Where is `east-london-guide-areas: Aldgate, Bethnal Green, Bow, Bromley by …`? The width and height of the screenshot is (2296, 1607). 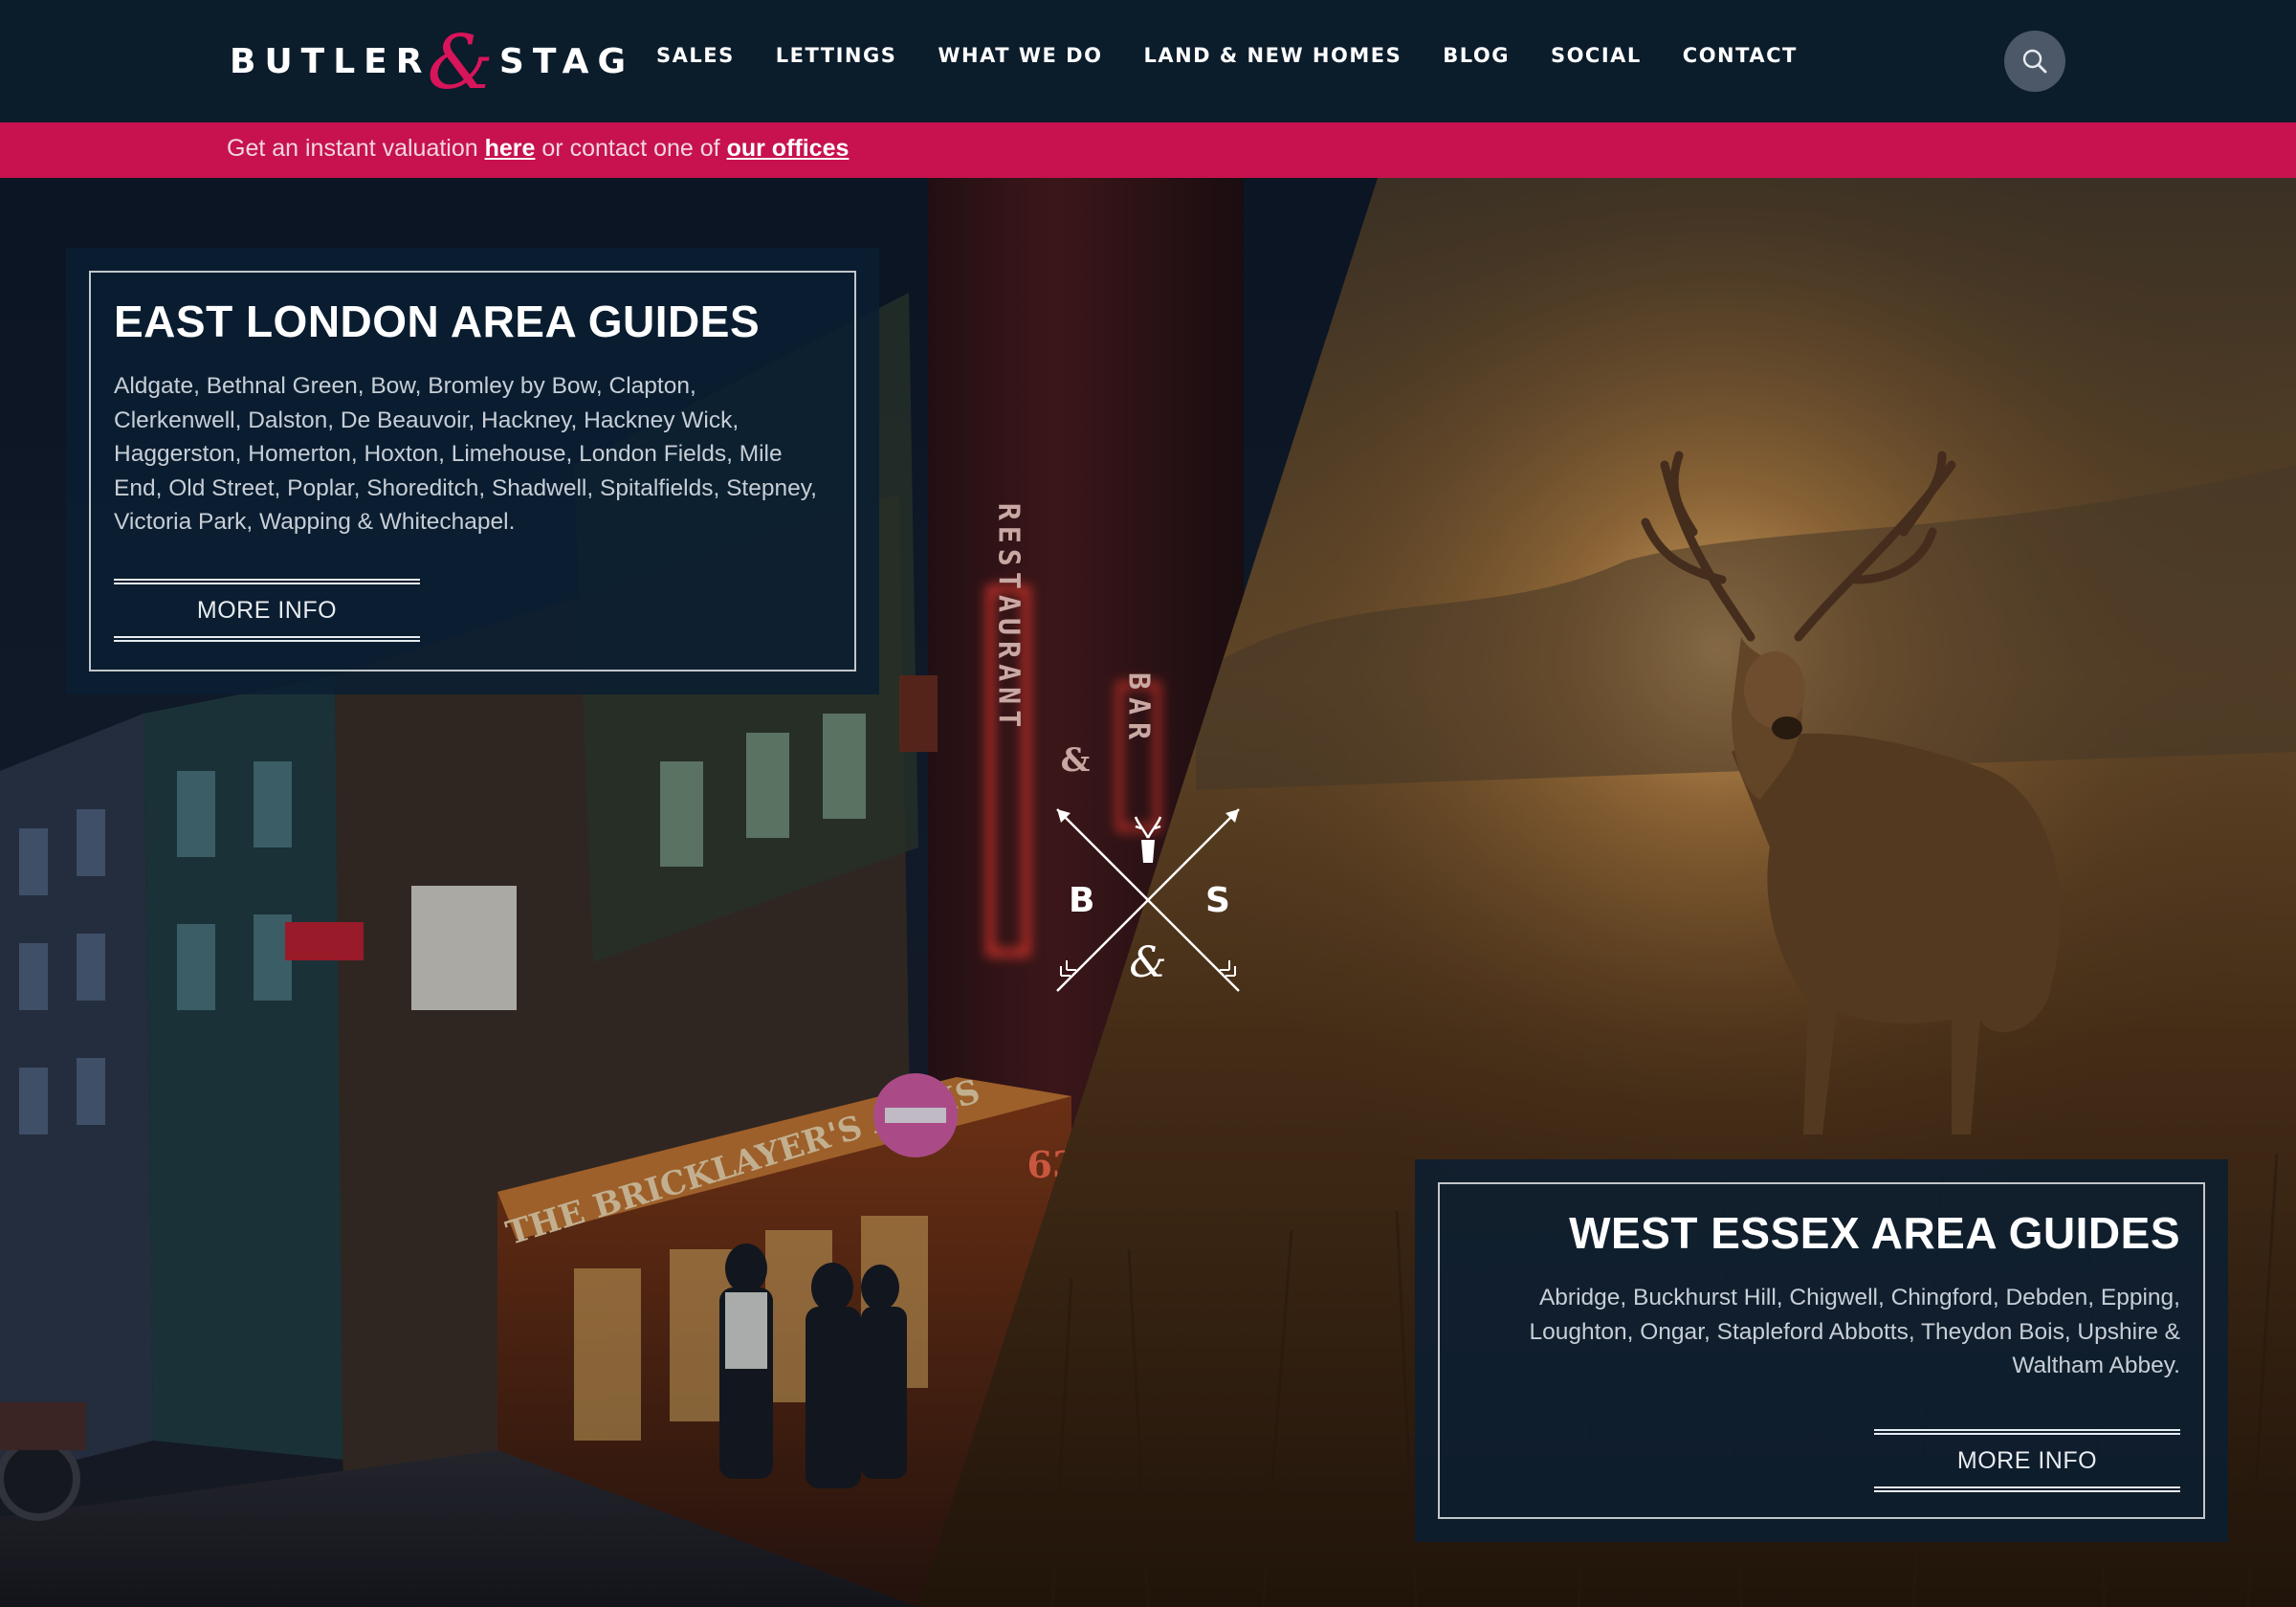
east-london-guide-areas: Aldgate, Bethnal Green, Bow, Bromley by … is located at coordinates (466, 454).